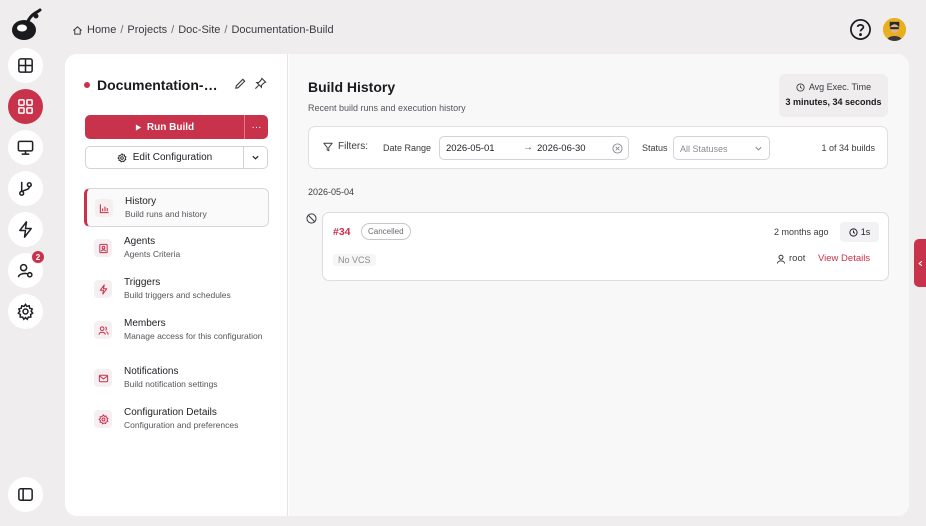 The image size is (926, 526). I want to click on side-panel-toggle, so click(920, 263).